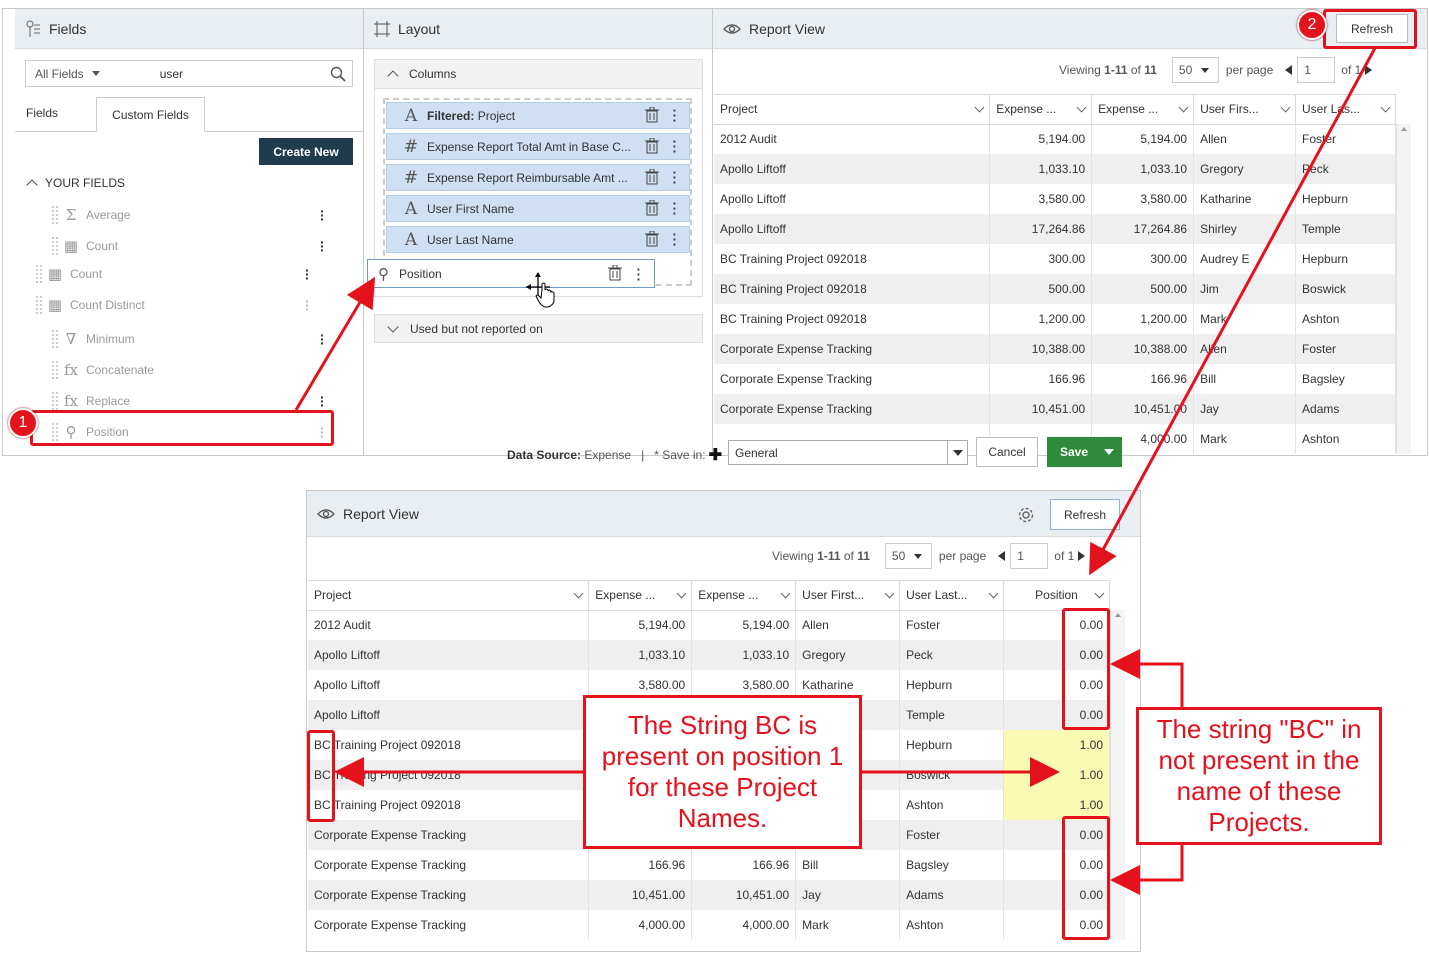  Describe the element at coordinates (42, 113) in the screenshot. I see `tab-fields: Fields` at that location.